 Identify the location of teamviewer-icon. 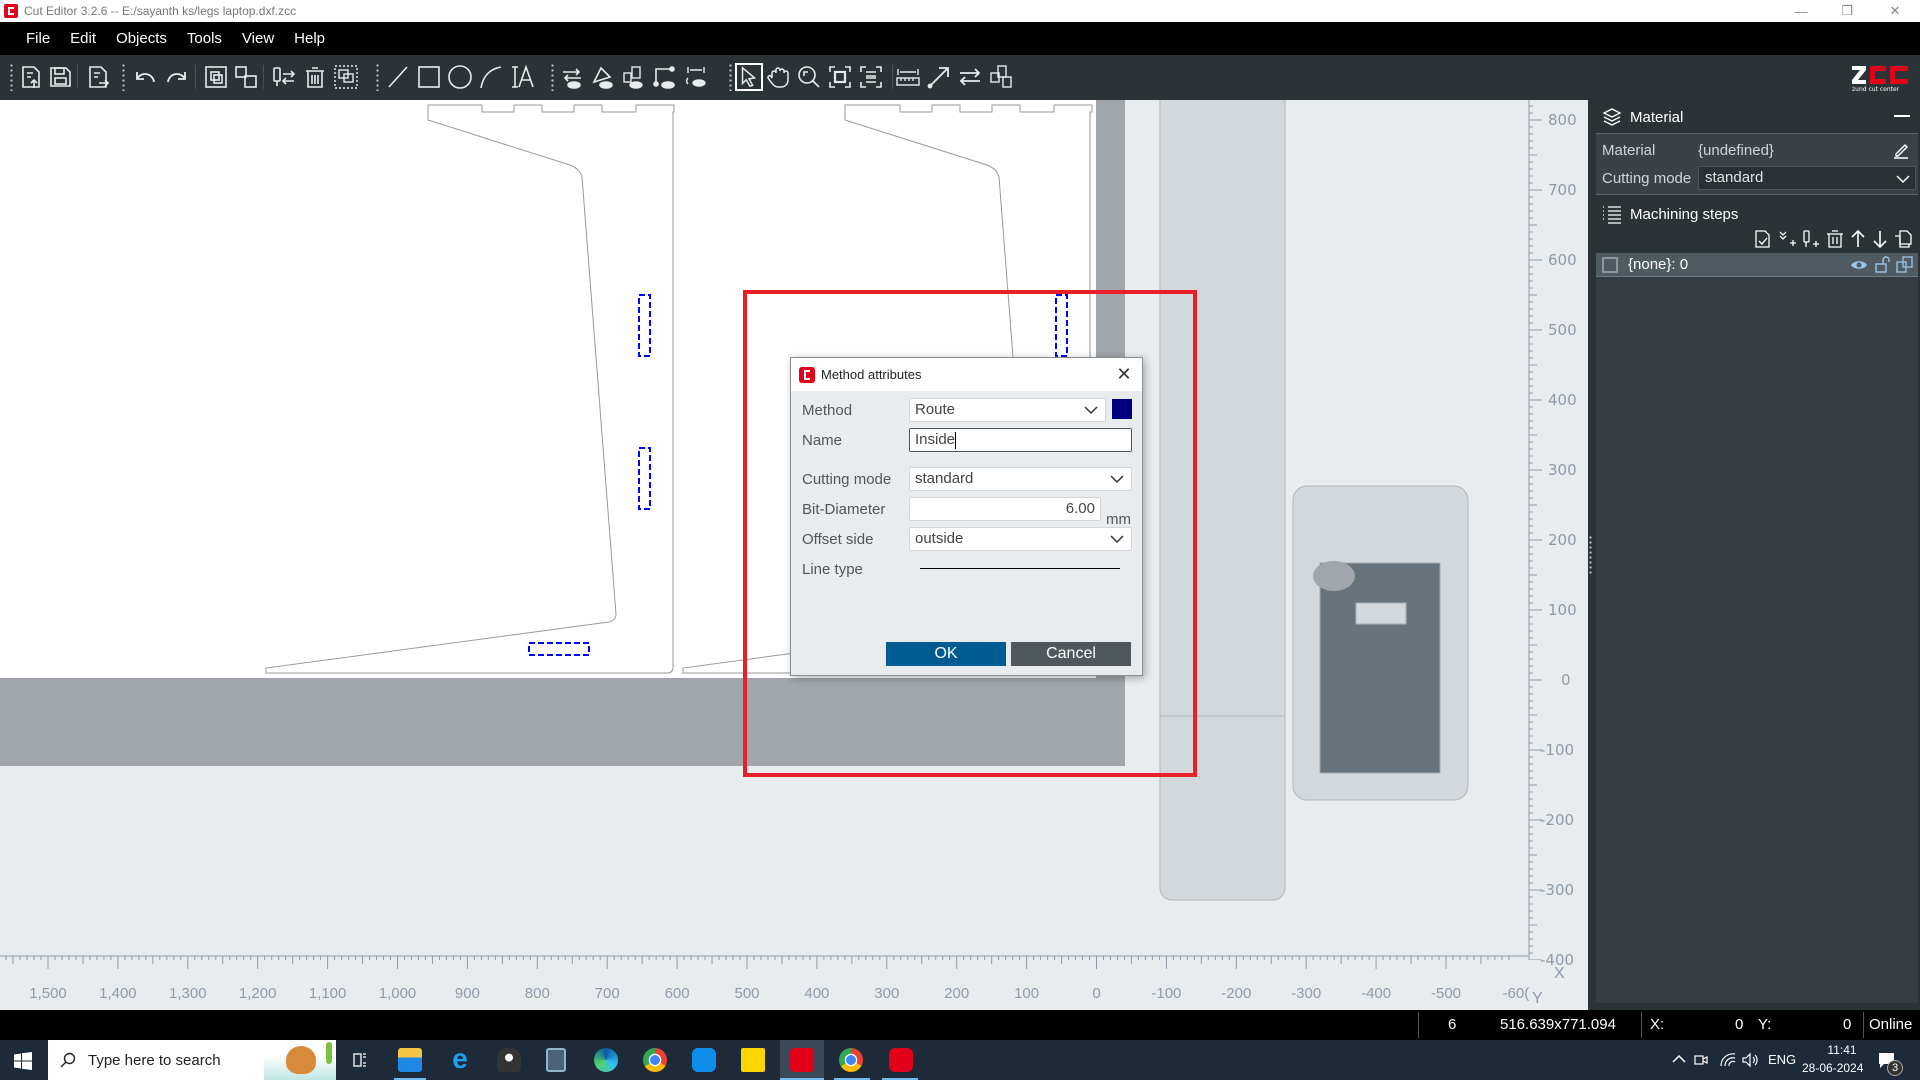
(704, 1060).